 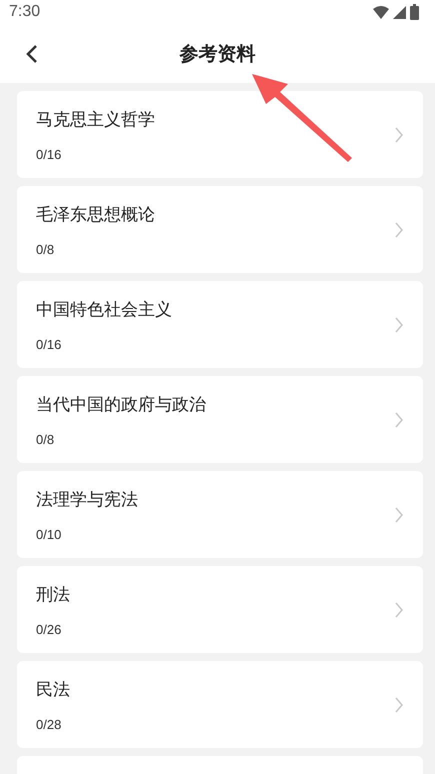 What do you see at coordinates (96, 215) in the screenshot?
I see `item-title: 毛泽东思想概论` at bounding box center [96, 215].